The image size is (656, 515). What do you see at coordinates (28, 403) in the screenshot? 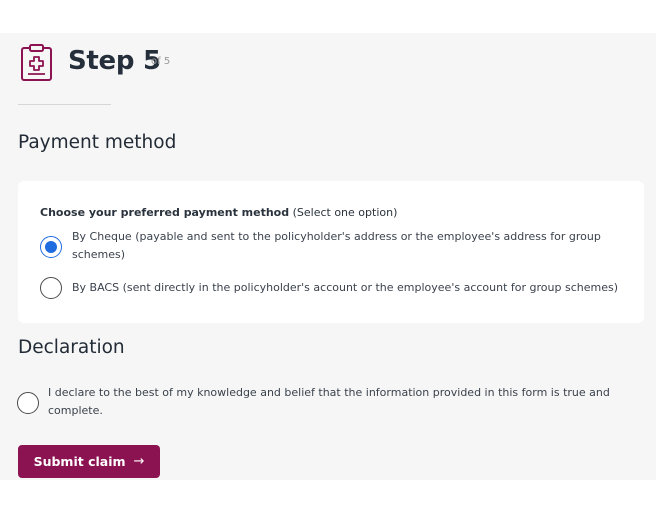
I see `declaration-checkbox` at bounding box center [28, 403].